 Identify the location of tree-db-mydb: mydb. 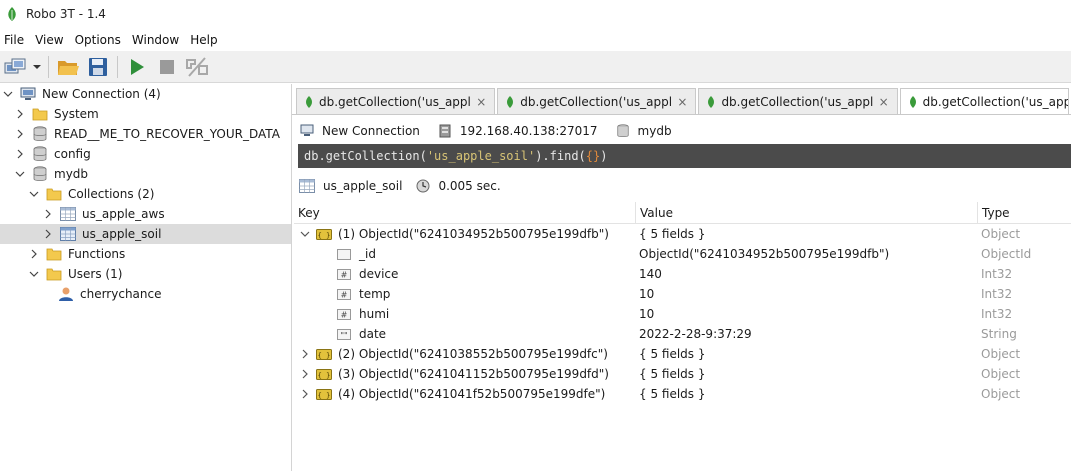
(51, 174).